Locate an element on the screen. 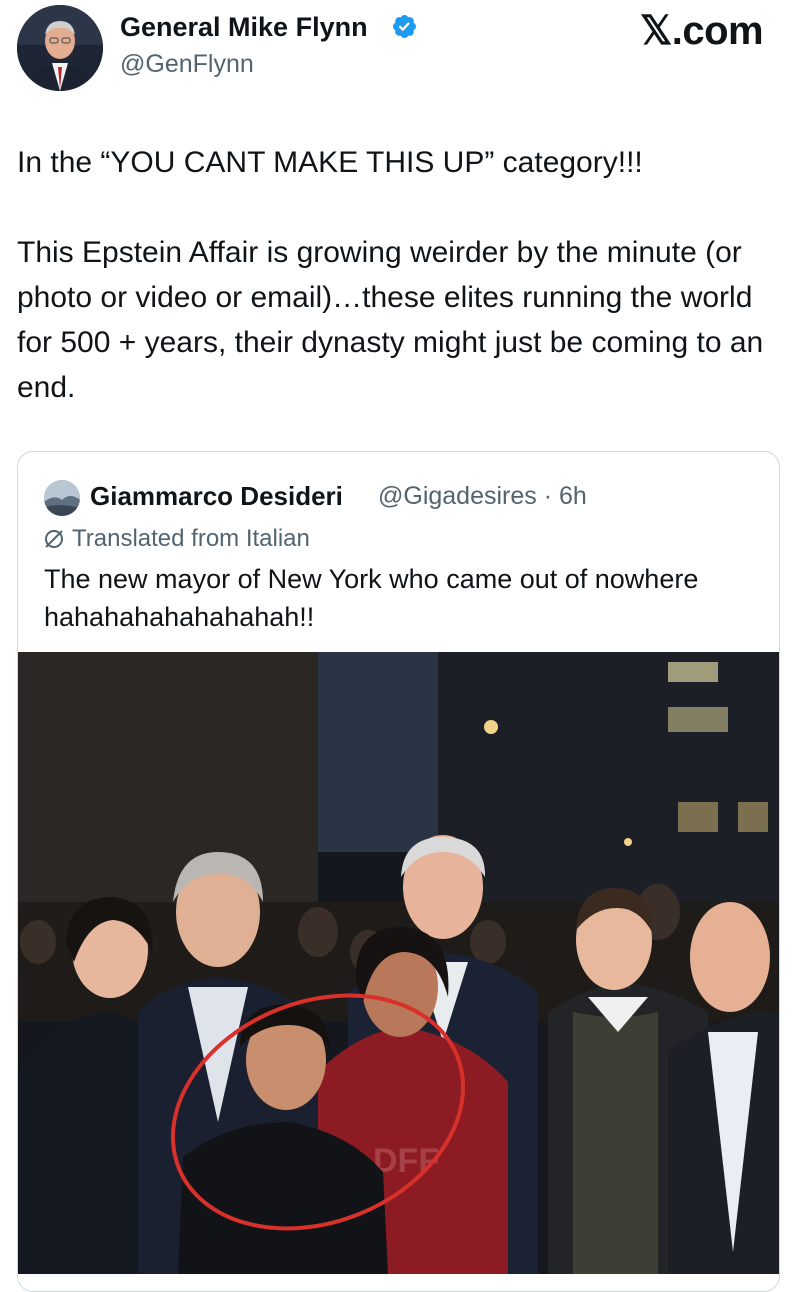  translated-indicator: Translated from Italian is located at coordinates (176, 539).